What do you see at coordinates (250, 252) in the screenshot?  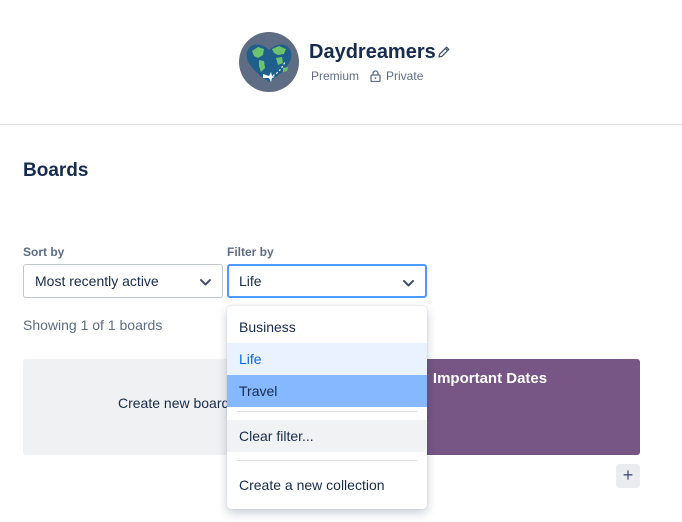 I see `filter-by-label: Filter by` at bounding box center [250, 252].